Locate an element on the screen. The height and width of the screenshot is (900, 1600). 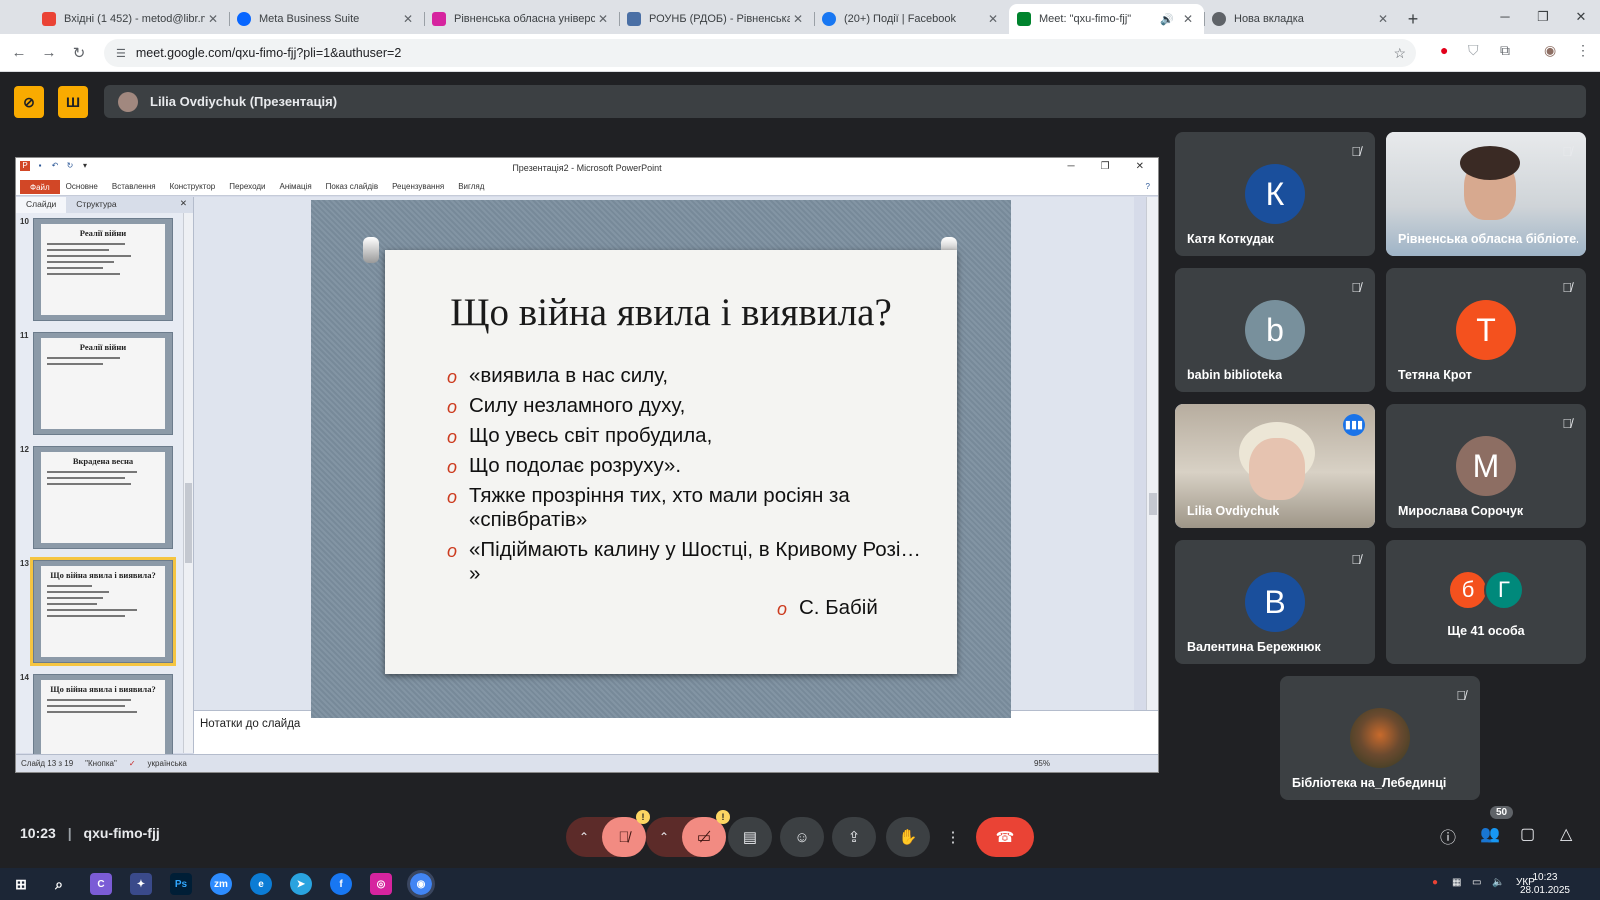
slide-thumbnail: 11 Реалії війни is located at coordinates (105, 383).